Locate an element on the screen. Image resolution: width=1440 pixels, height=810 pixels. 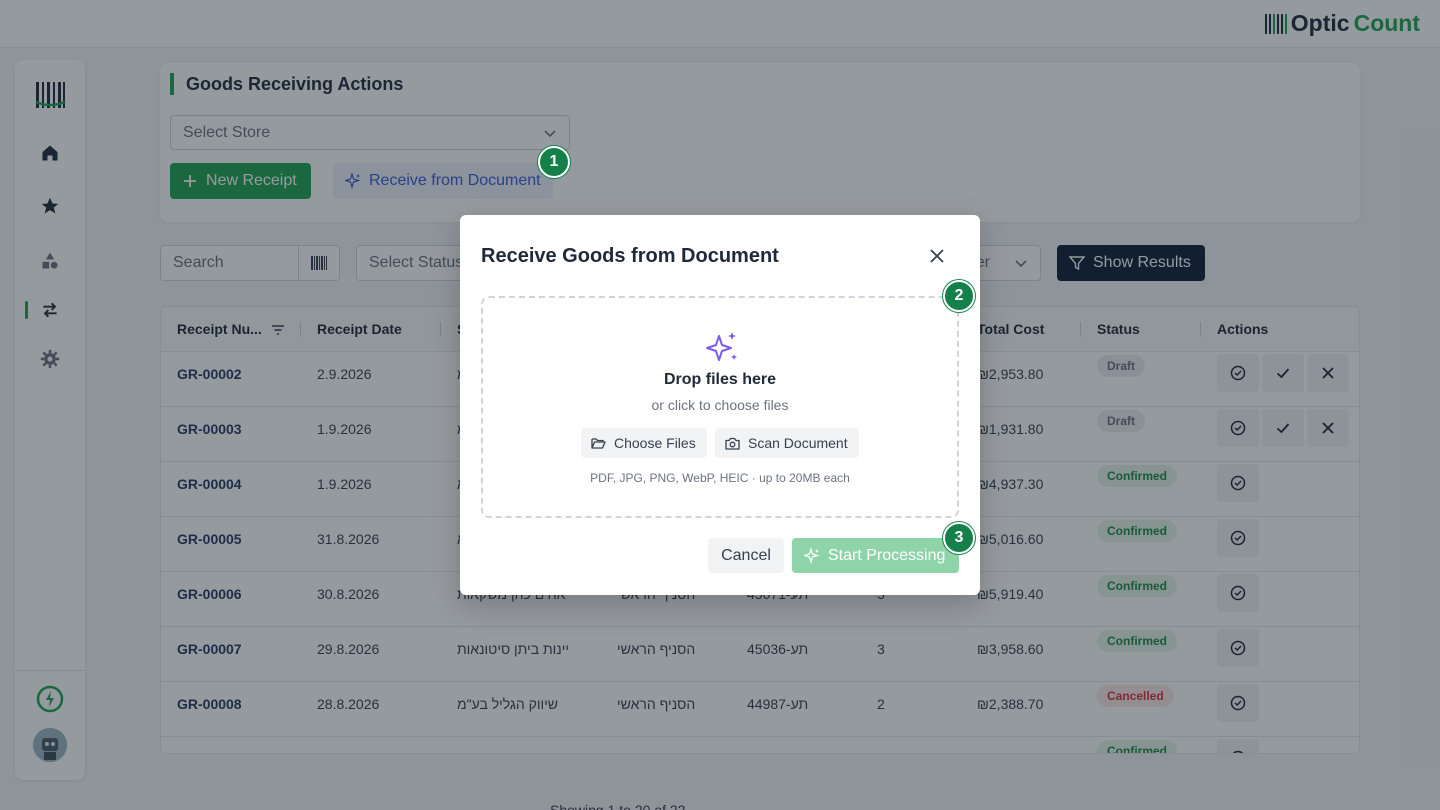
choose-files-button: Choose Files is located at coordinates (644, 443).